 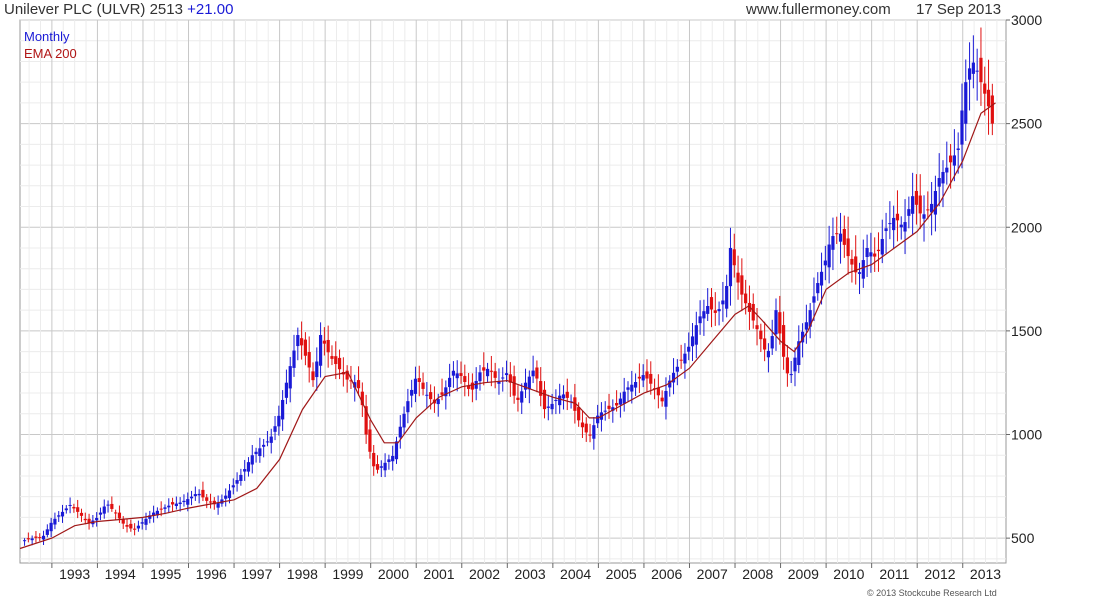 What do you see at coordinates (712, 574) in the screenshot?
I see `x-tick-label: 2007` at bounding box center [712, 574].